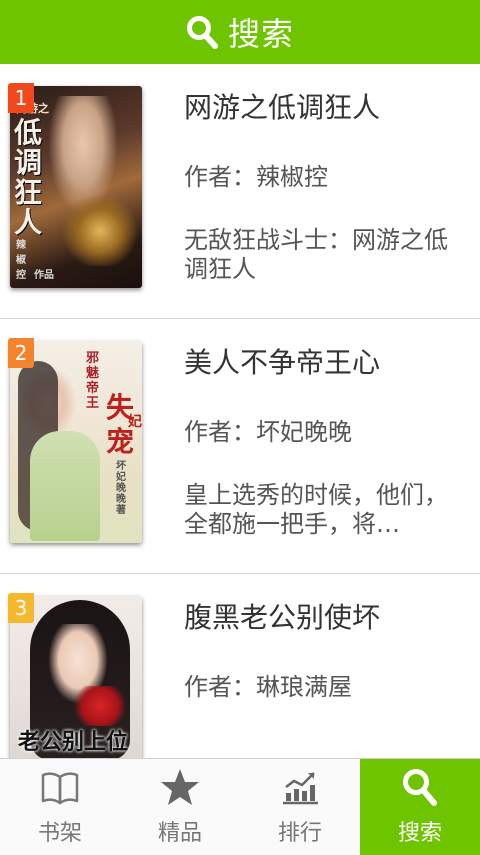 This screenshot has height=855, width=480. What do you see at coordinates (300, 789) in the screenshot?
I see `chart-icon` at bounding box center [300, 789].